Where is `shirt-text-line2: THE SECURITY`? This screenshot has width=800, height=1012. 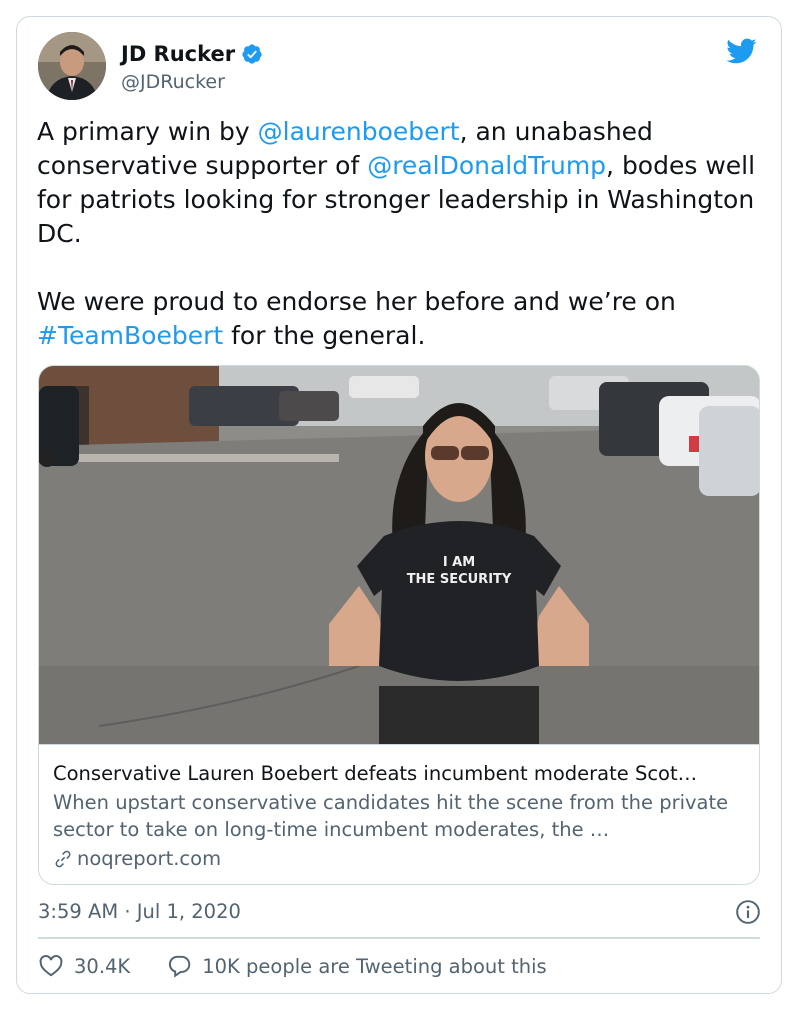
shirt-text-line2: THE SECURITY is located at coordinates (459, 579).